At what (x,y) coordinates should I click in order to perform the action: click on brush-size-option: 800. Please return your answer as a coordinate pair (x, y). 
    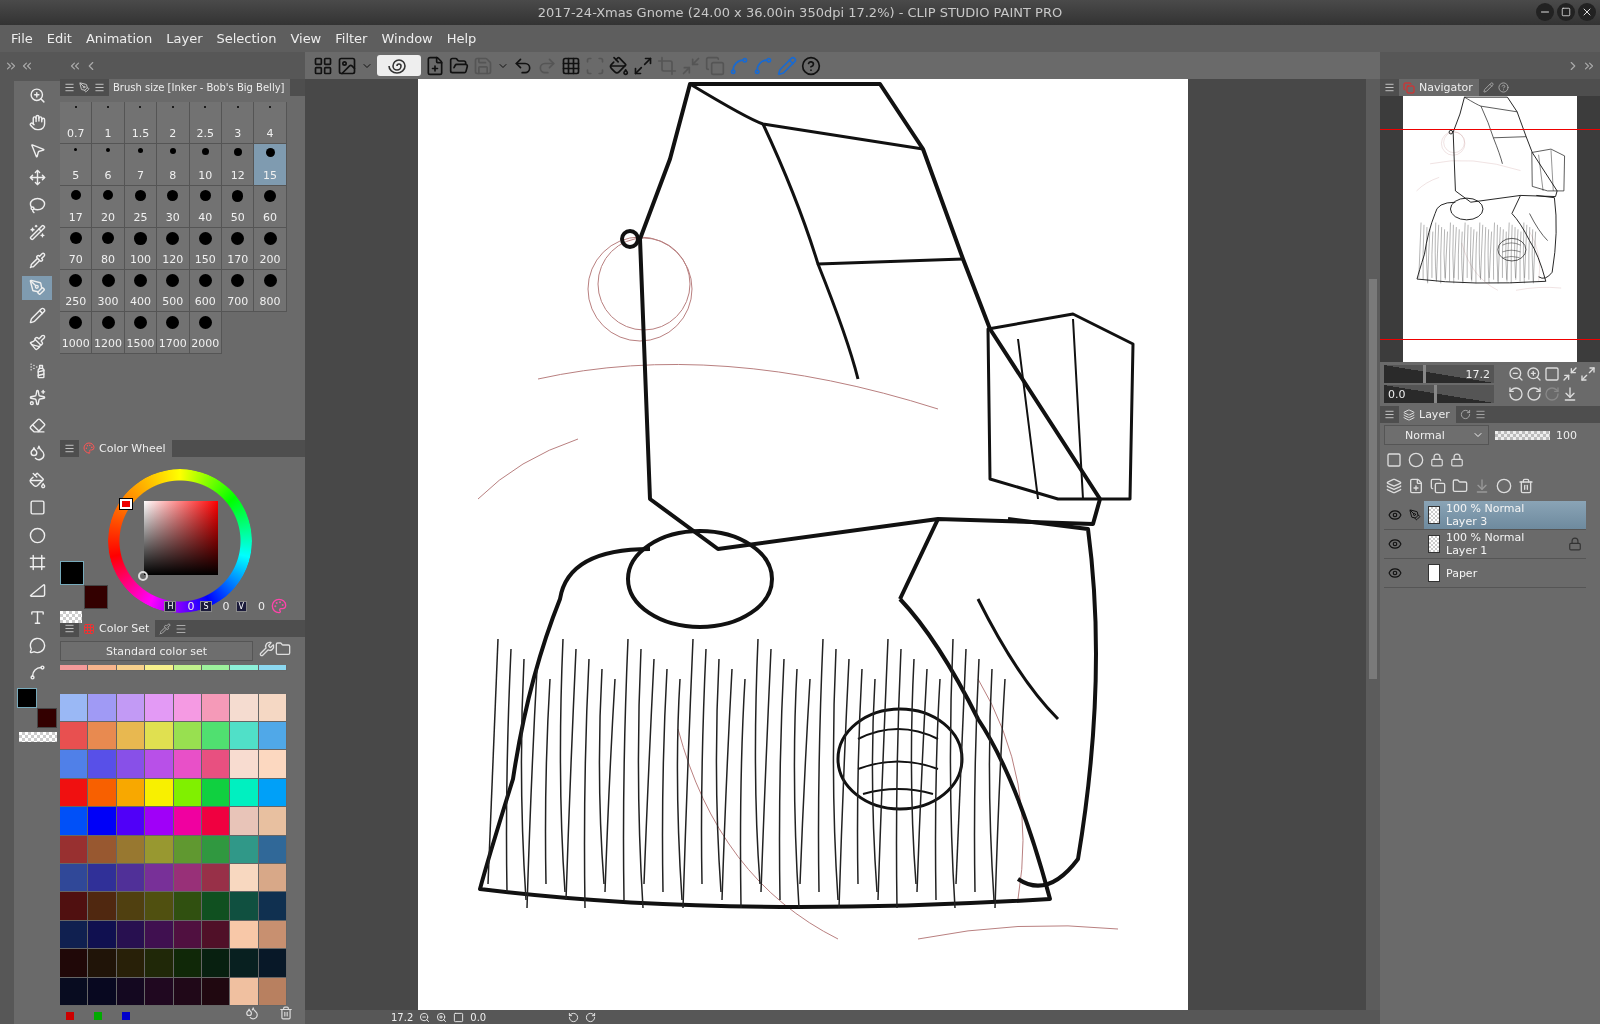
    Looking at the image, I should click on (270, 291).